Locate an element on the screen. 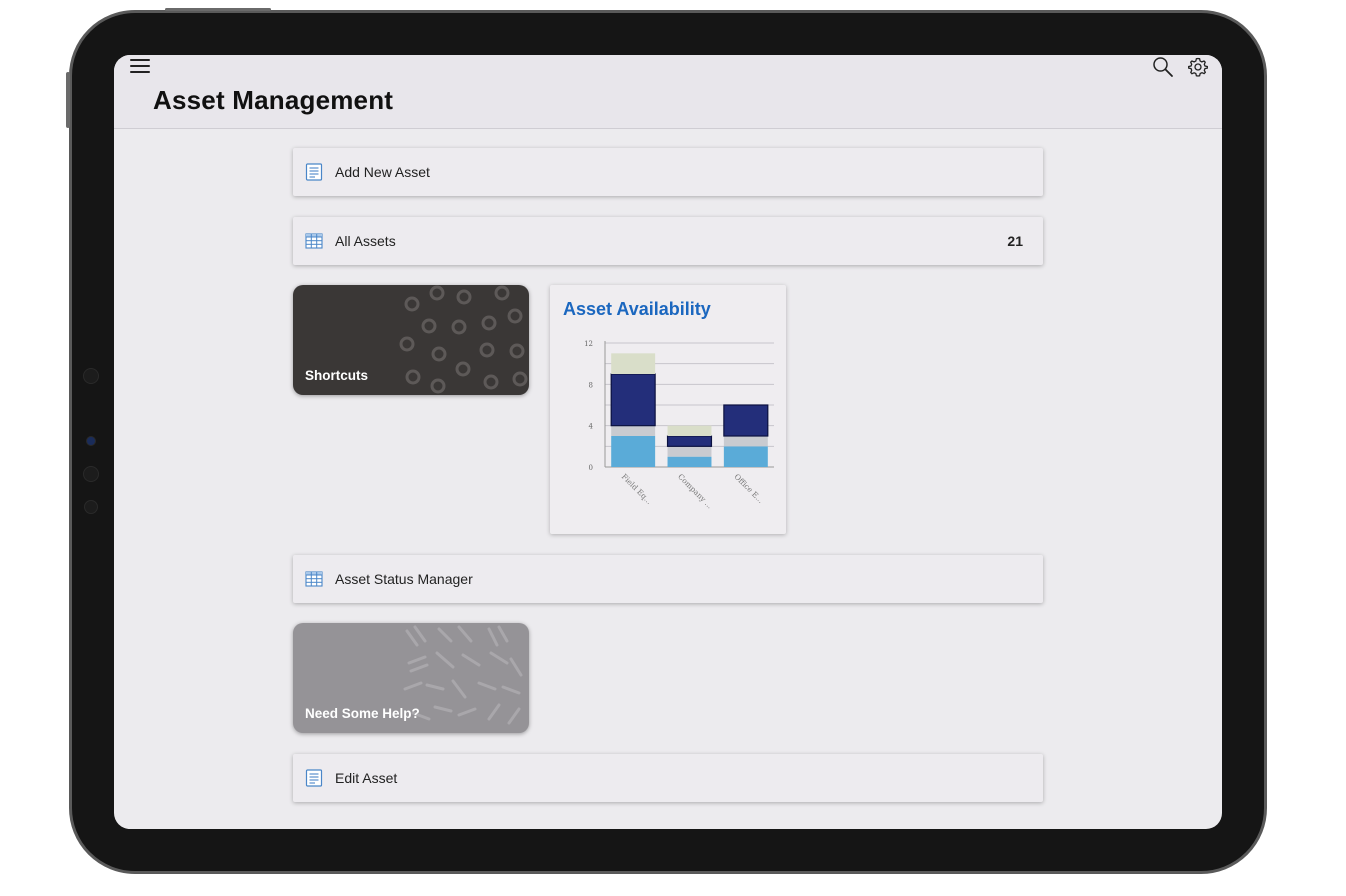  top-button is located at coordinates (218, 9).